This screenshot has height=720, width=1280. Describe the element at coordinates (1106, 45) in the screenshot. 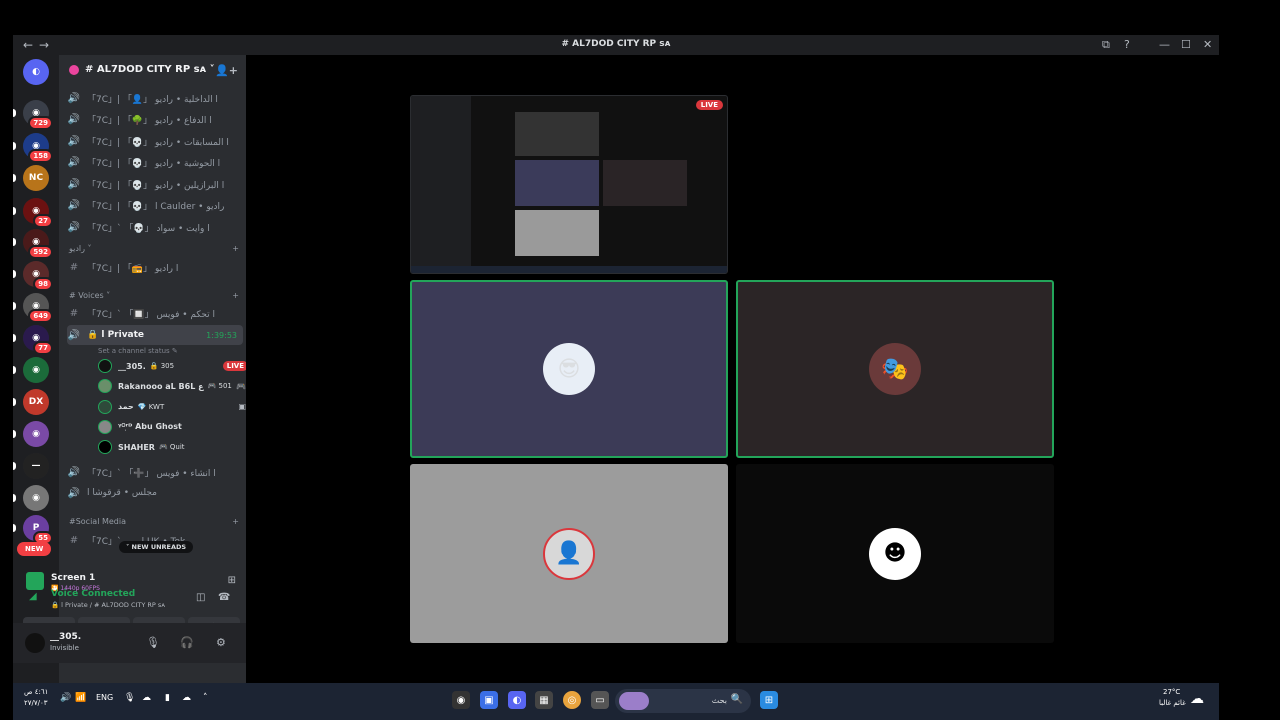

I see `inbox-icon: ⧉` at that location.